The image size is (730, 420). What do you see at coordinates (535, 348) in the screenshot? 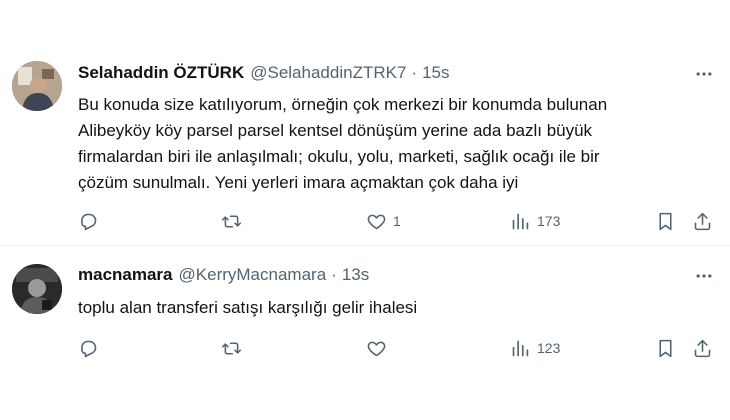
I see `views-button: 123` at bounding box center [535, 348].